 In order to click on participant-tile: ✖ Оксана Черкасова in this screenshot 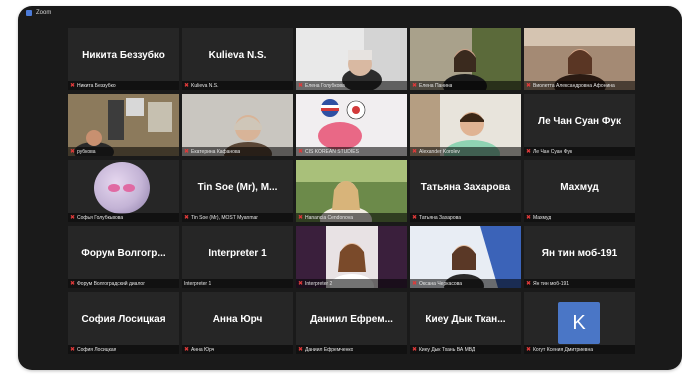, I will do `click(465, 257)`.